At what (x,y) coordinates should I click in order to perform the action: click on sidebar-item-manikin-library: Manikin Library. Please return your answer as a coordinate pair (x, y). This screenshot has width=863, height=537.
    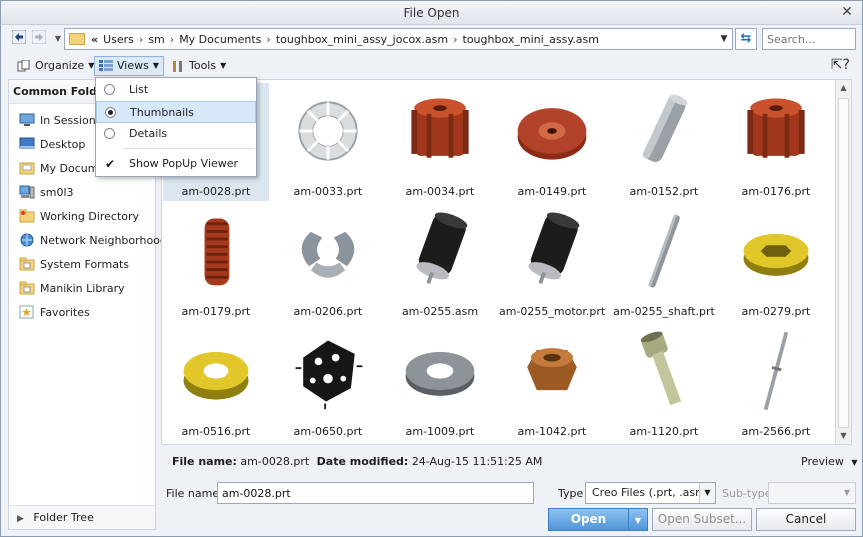
    Looking at the image, I should click on (72, 288).